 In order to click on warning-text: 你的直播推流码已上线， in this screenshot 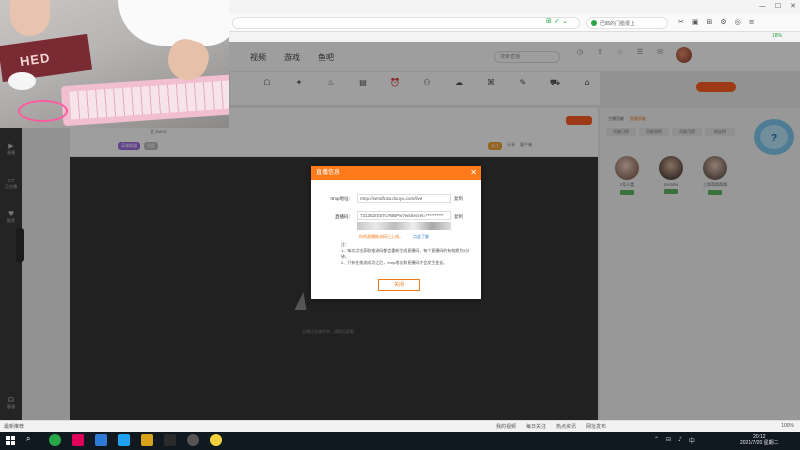, I will do `click(381, 236)`.